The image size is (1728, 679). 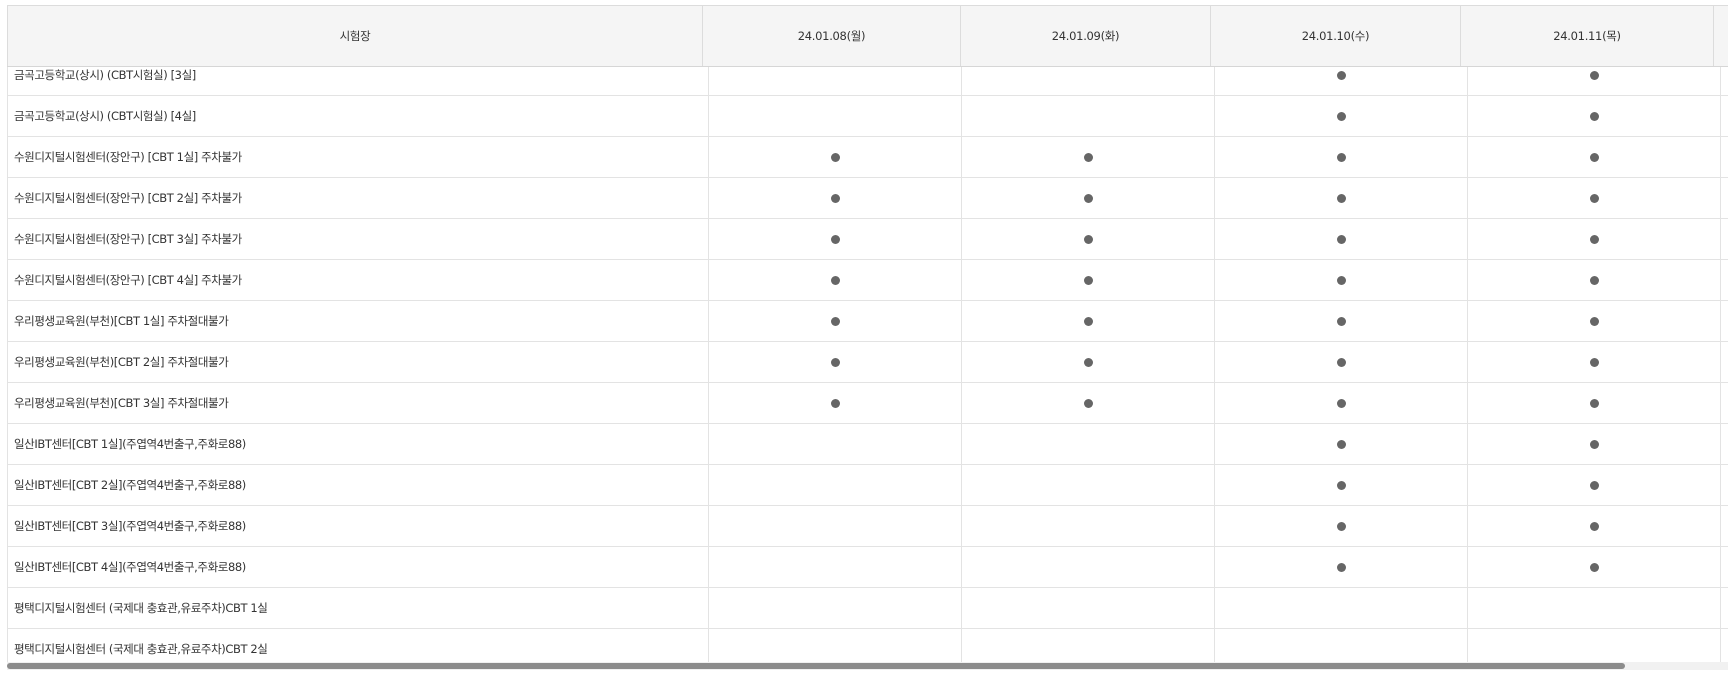 I want to click on table-row: 수원디지털시험센터(장안구) [CBT 4실] 주차불가, so click(x=867, y=280).